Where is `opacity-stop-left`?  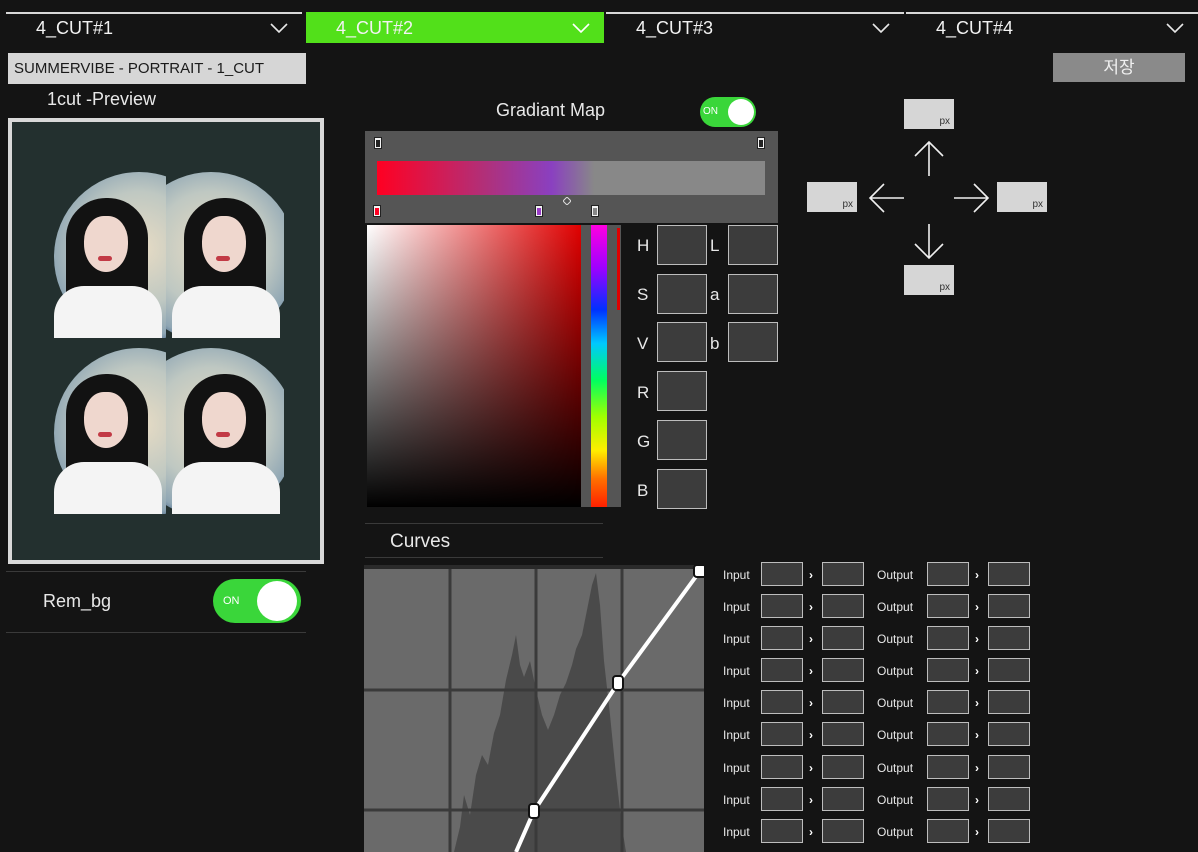
opacity-stop-left is located at coordinates (378, 143).